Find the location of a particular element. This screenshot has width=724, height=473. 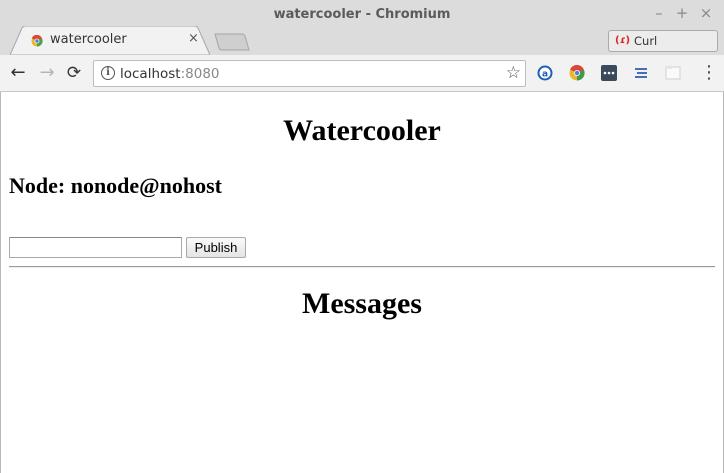

back-button: ← is located at coordinates (18, 73).